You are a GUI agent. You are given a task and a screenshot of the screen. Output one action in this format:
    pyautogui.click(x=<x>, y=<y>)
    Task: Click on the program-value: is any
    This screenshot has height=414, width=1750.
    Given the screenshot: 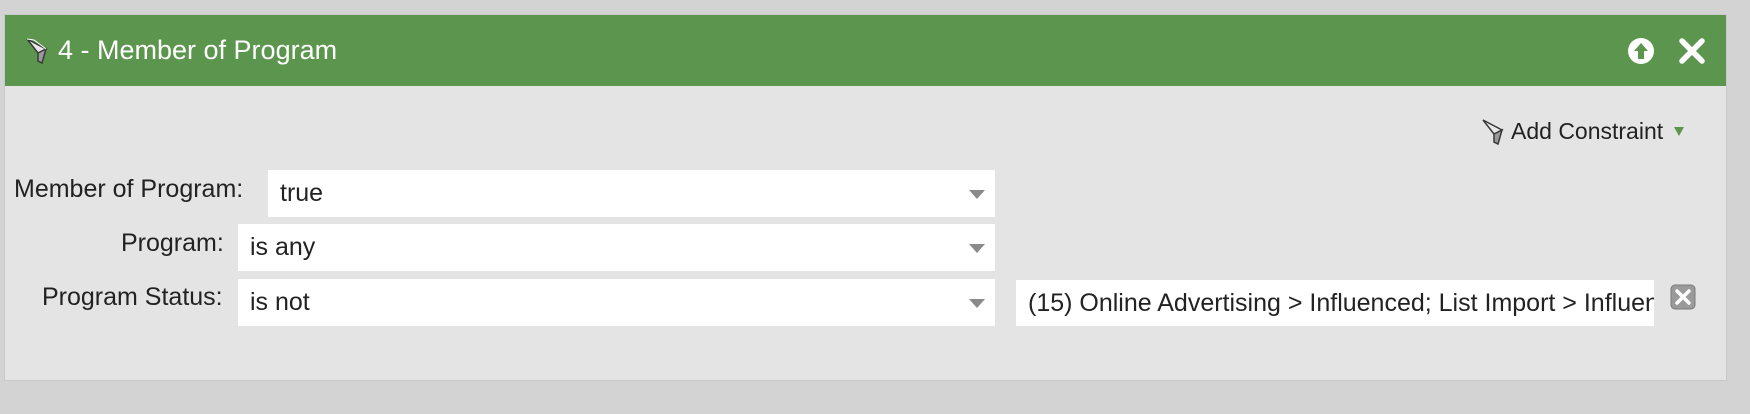 What is the action you would take?
    pyautogui.click(x=283, y=247)
    